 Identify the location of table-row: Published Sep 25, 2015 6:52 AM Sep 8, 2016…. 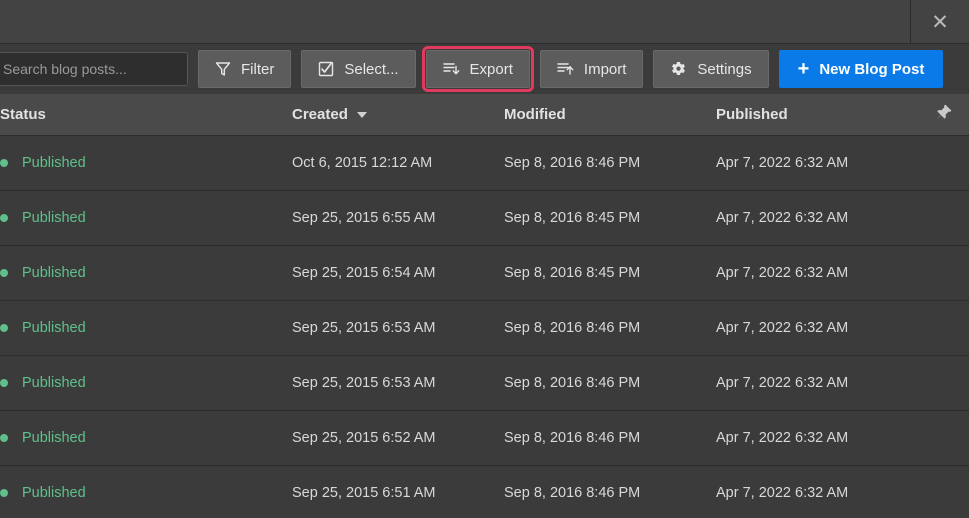
(484, 438).